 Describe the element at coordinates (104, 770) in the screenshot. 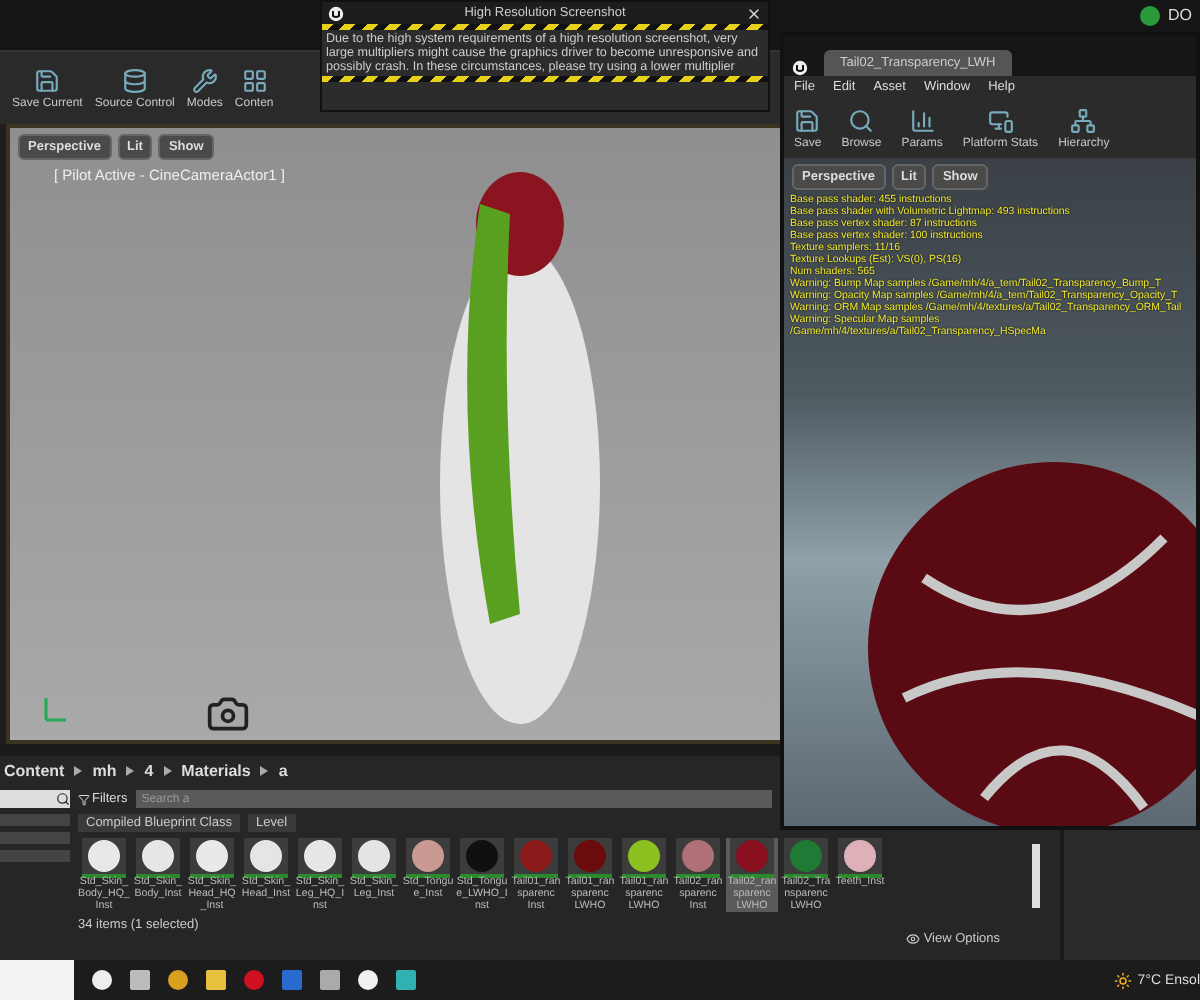

I see `breadcrumb-item: mh` at that location.